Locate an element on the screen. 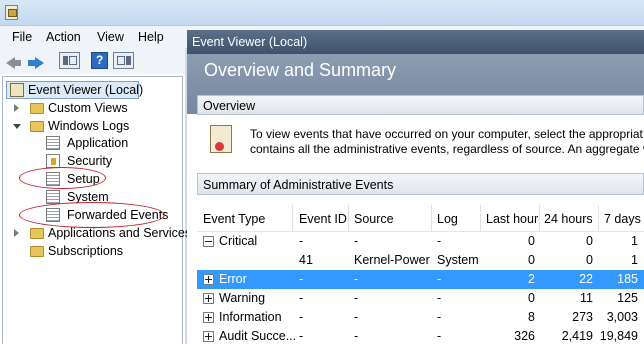  cell-7-days: 185 is located at coordinates (627, 279).